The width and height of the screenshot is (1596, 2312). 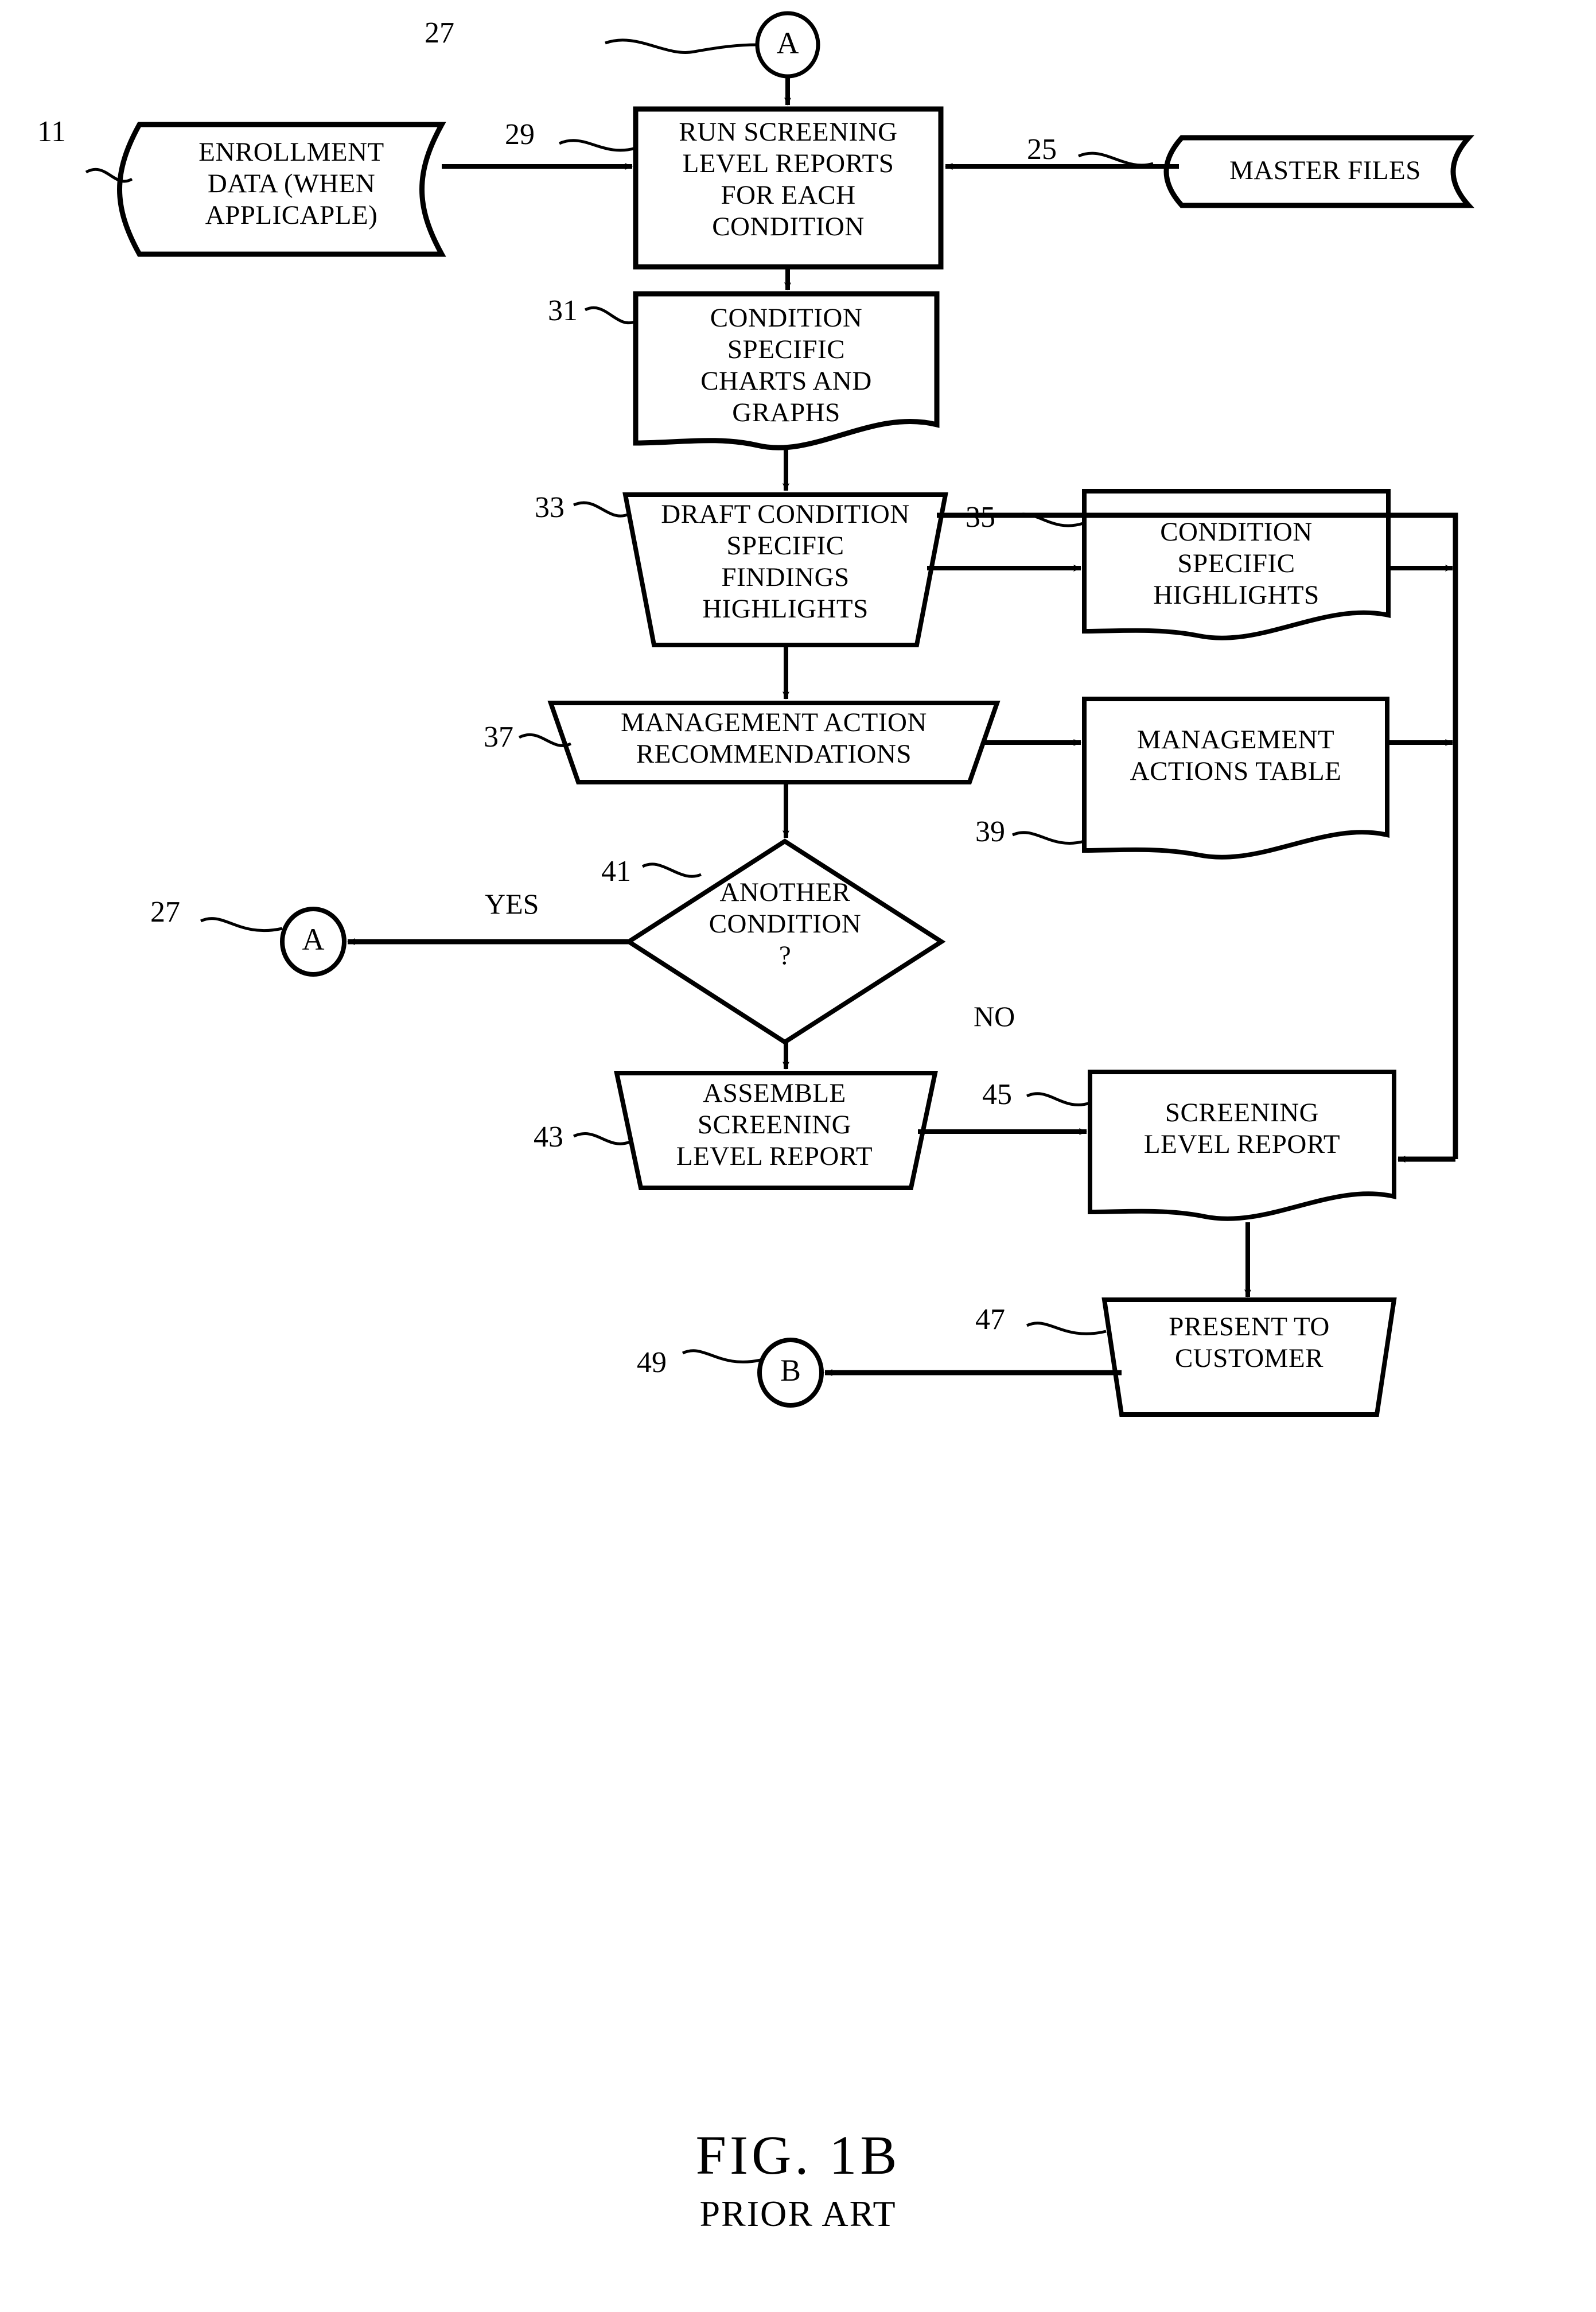 I want to click on shape-draft-condition-findings, so click(x=785, y=569).